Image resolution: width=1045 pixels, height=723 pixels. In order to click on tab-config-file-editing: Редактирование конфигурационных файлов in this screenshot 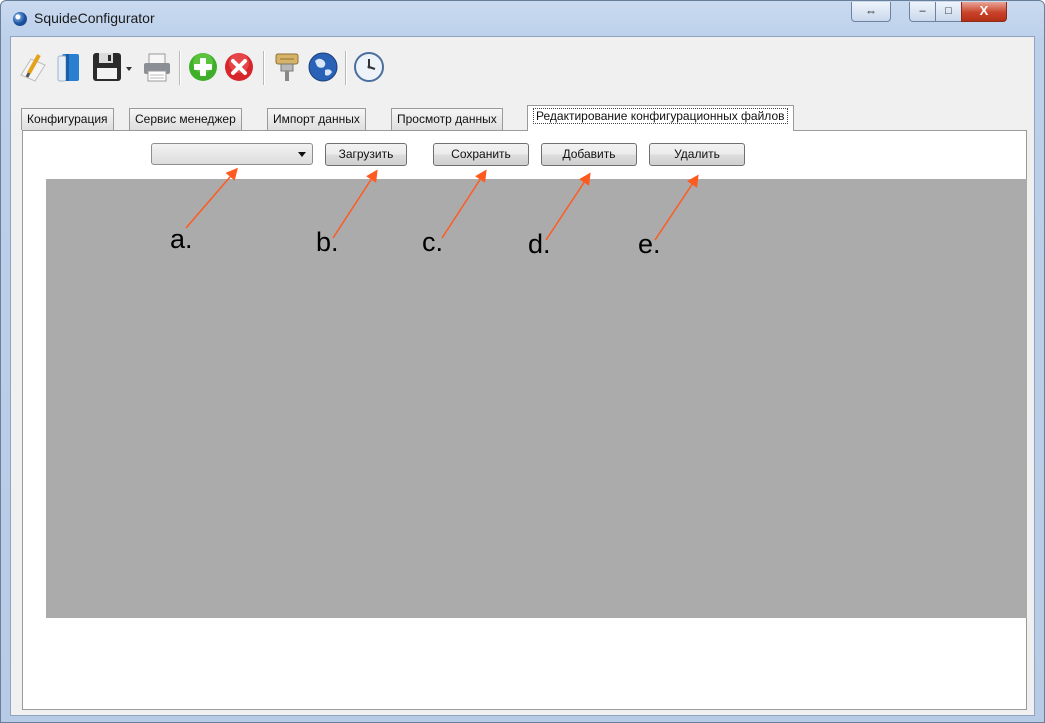, I will do `click(660, 118)`.